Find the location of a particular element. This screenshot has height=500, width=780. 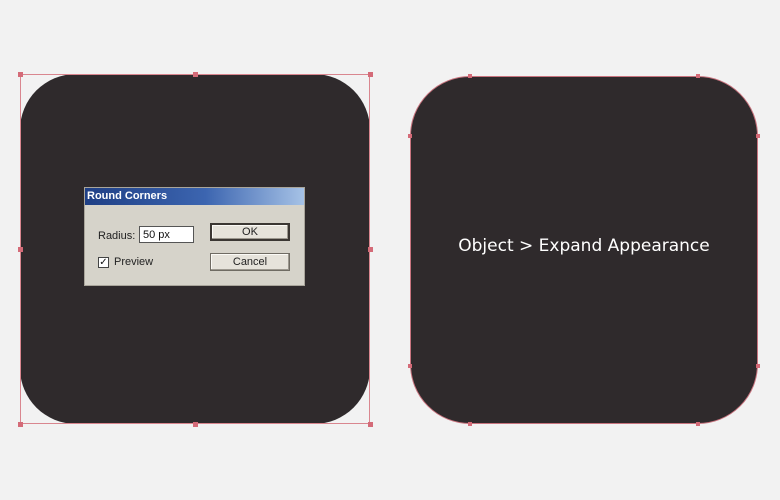

dialog-title: Round Corners is located at coordinates (194, 196).